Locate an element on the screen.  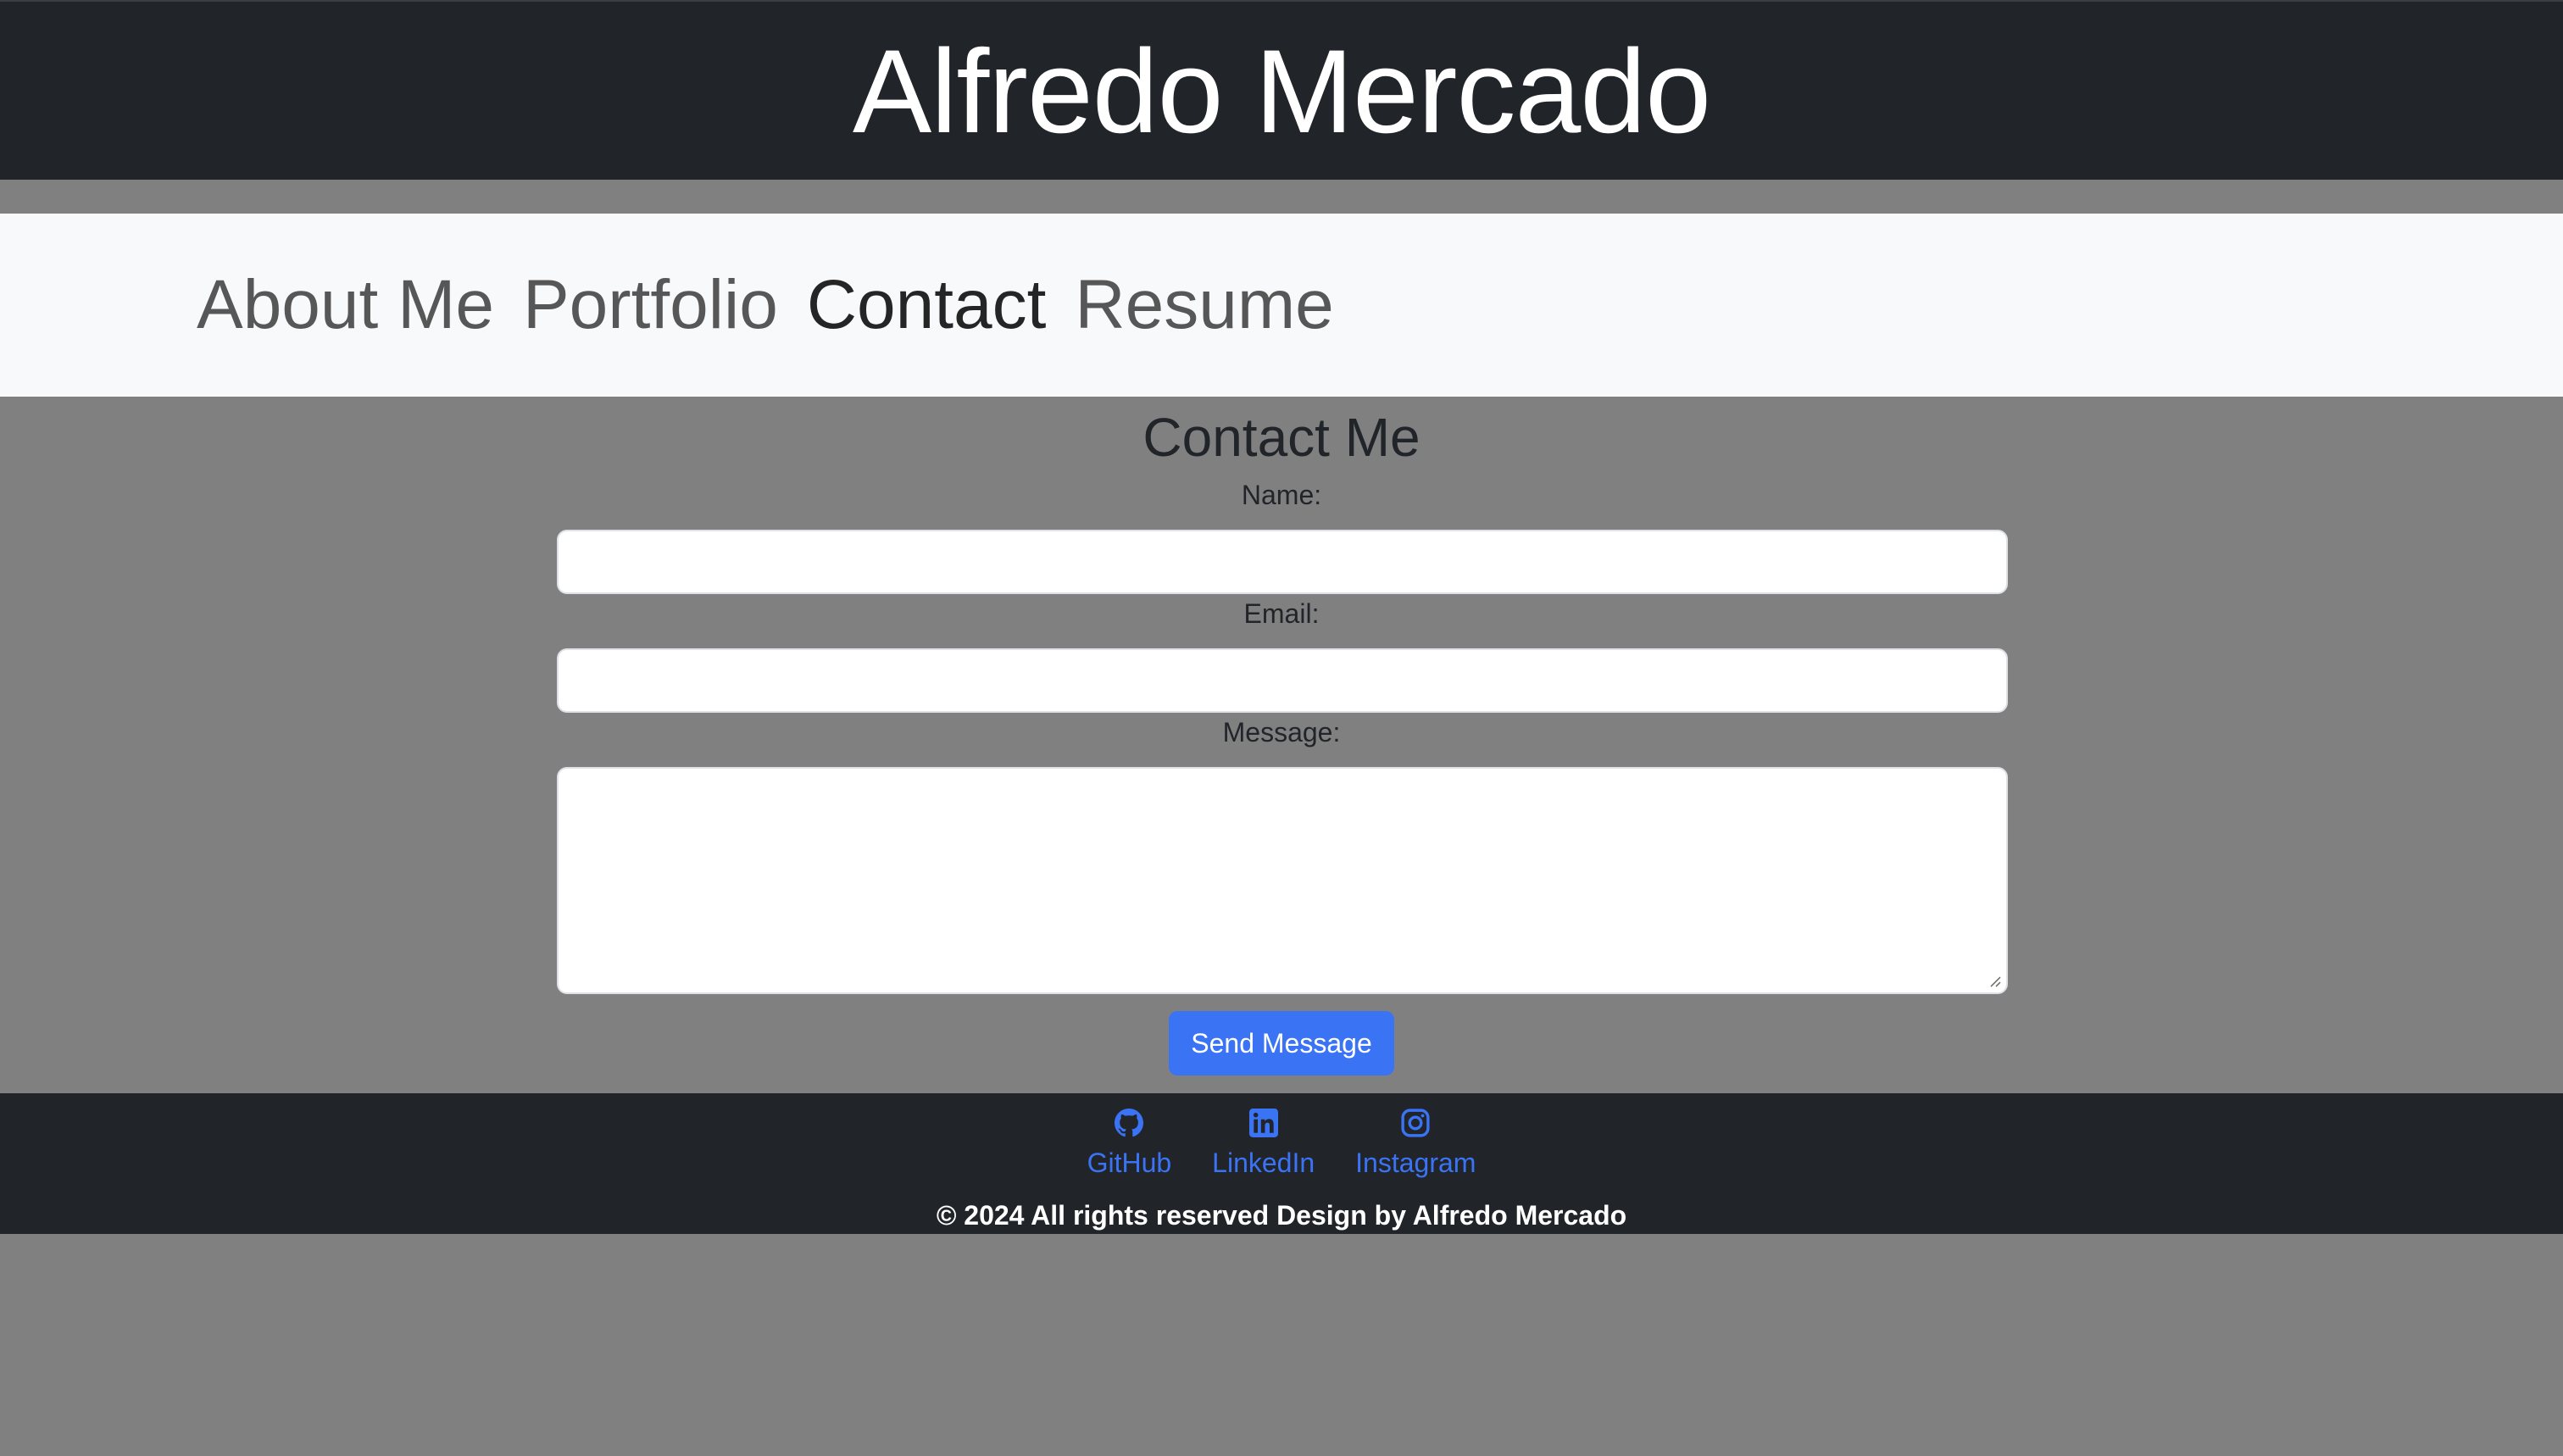
instagram-icon is located at coordinates (1415, 1123).